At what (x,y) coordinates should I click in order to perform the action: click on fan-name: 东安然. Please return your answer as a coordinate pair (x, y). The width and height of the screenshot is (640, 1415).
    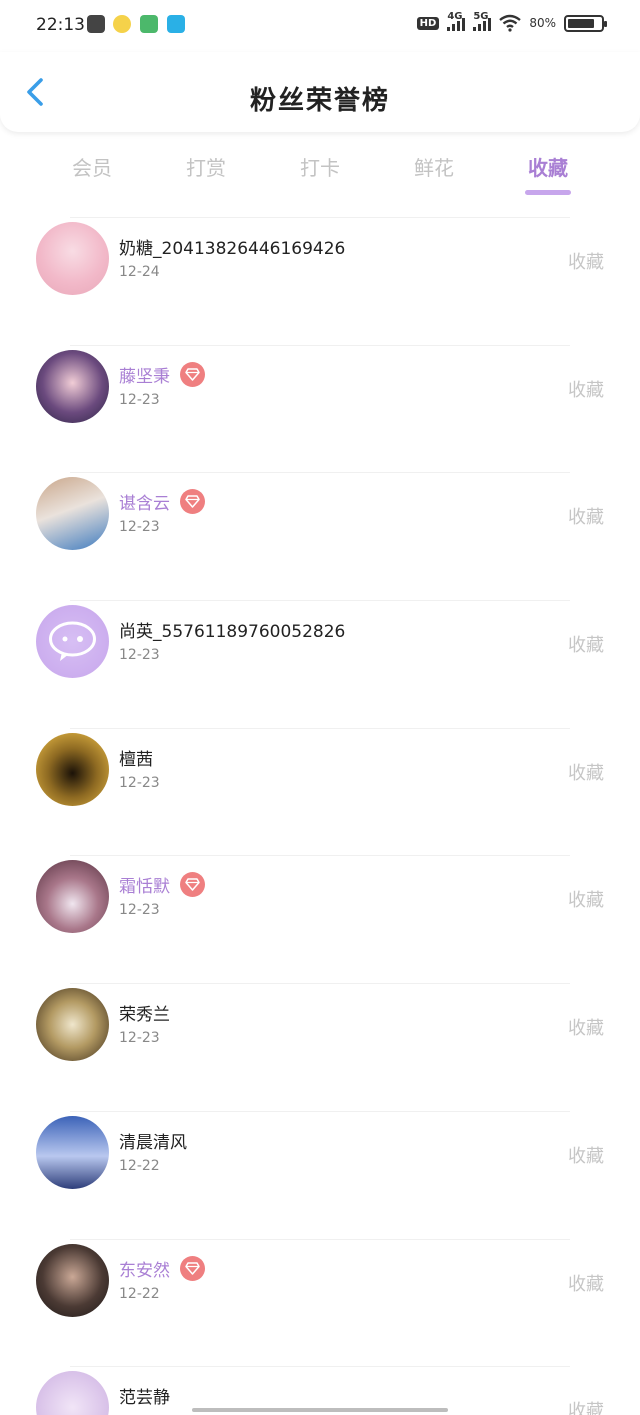
    Looking at the image, I should click on (144, 1270).